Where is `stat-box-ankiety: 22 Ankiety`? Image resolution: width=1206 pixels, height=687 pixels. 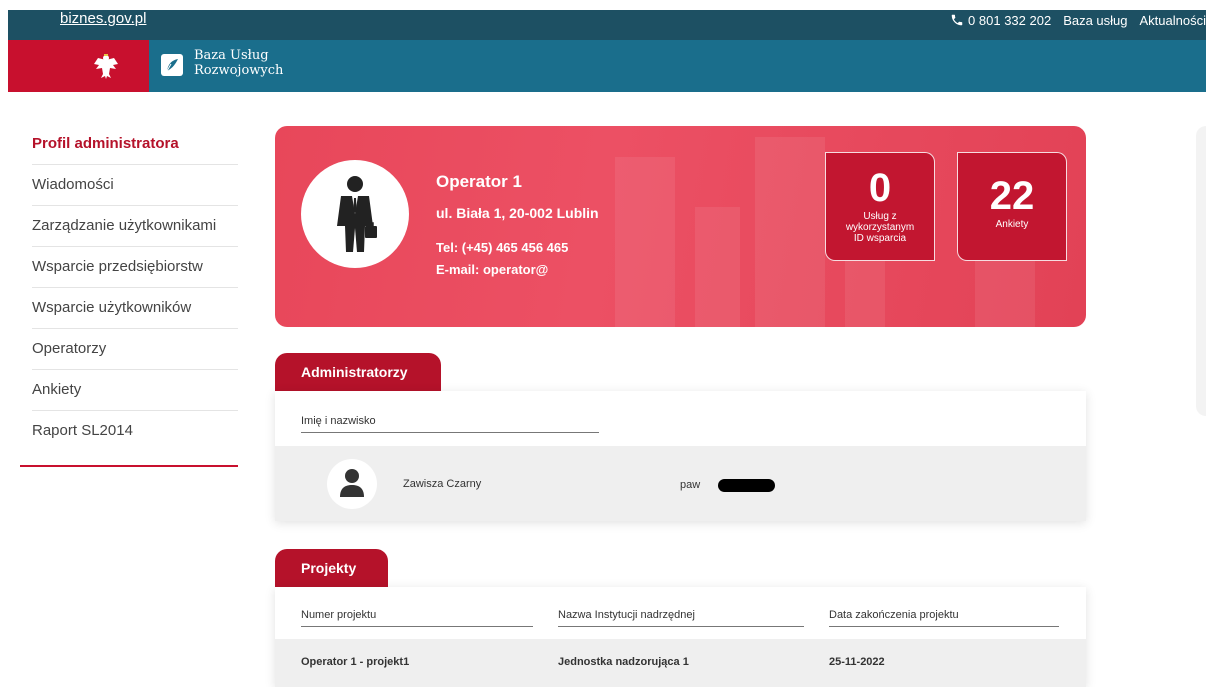 stat-box-ankiety: 22 Ankiety is located at coordinates (1012, 206).